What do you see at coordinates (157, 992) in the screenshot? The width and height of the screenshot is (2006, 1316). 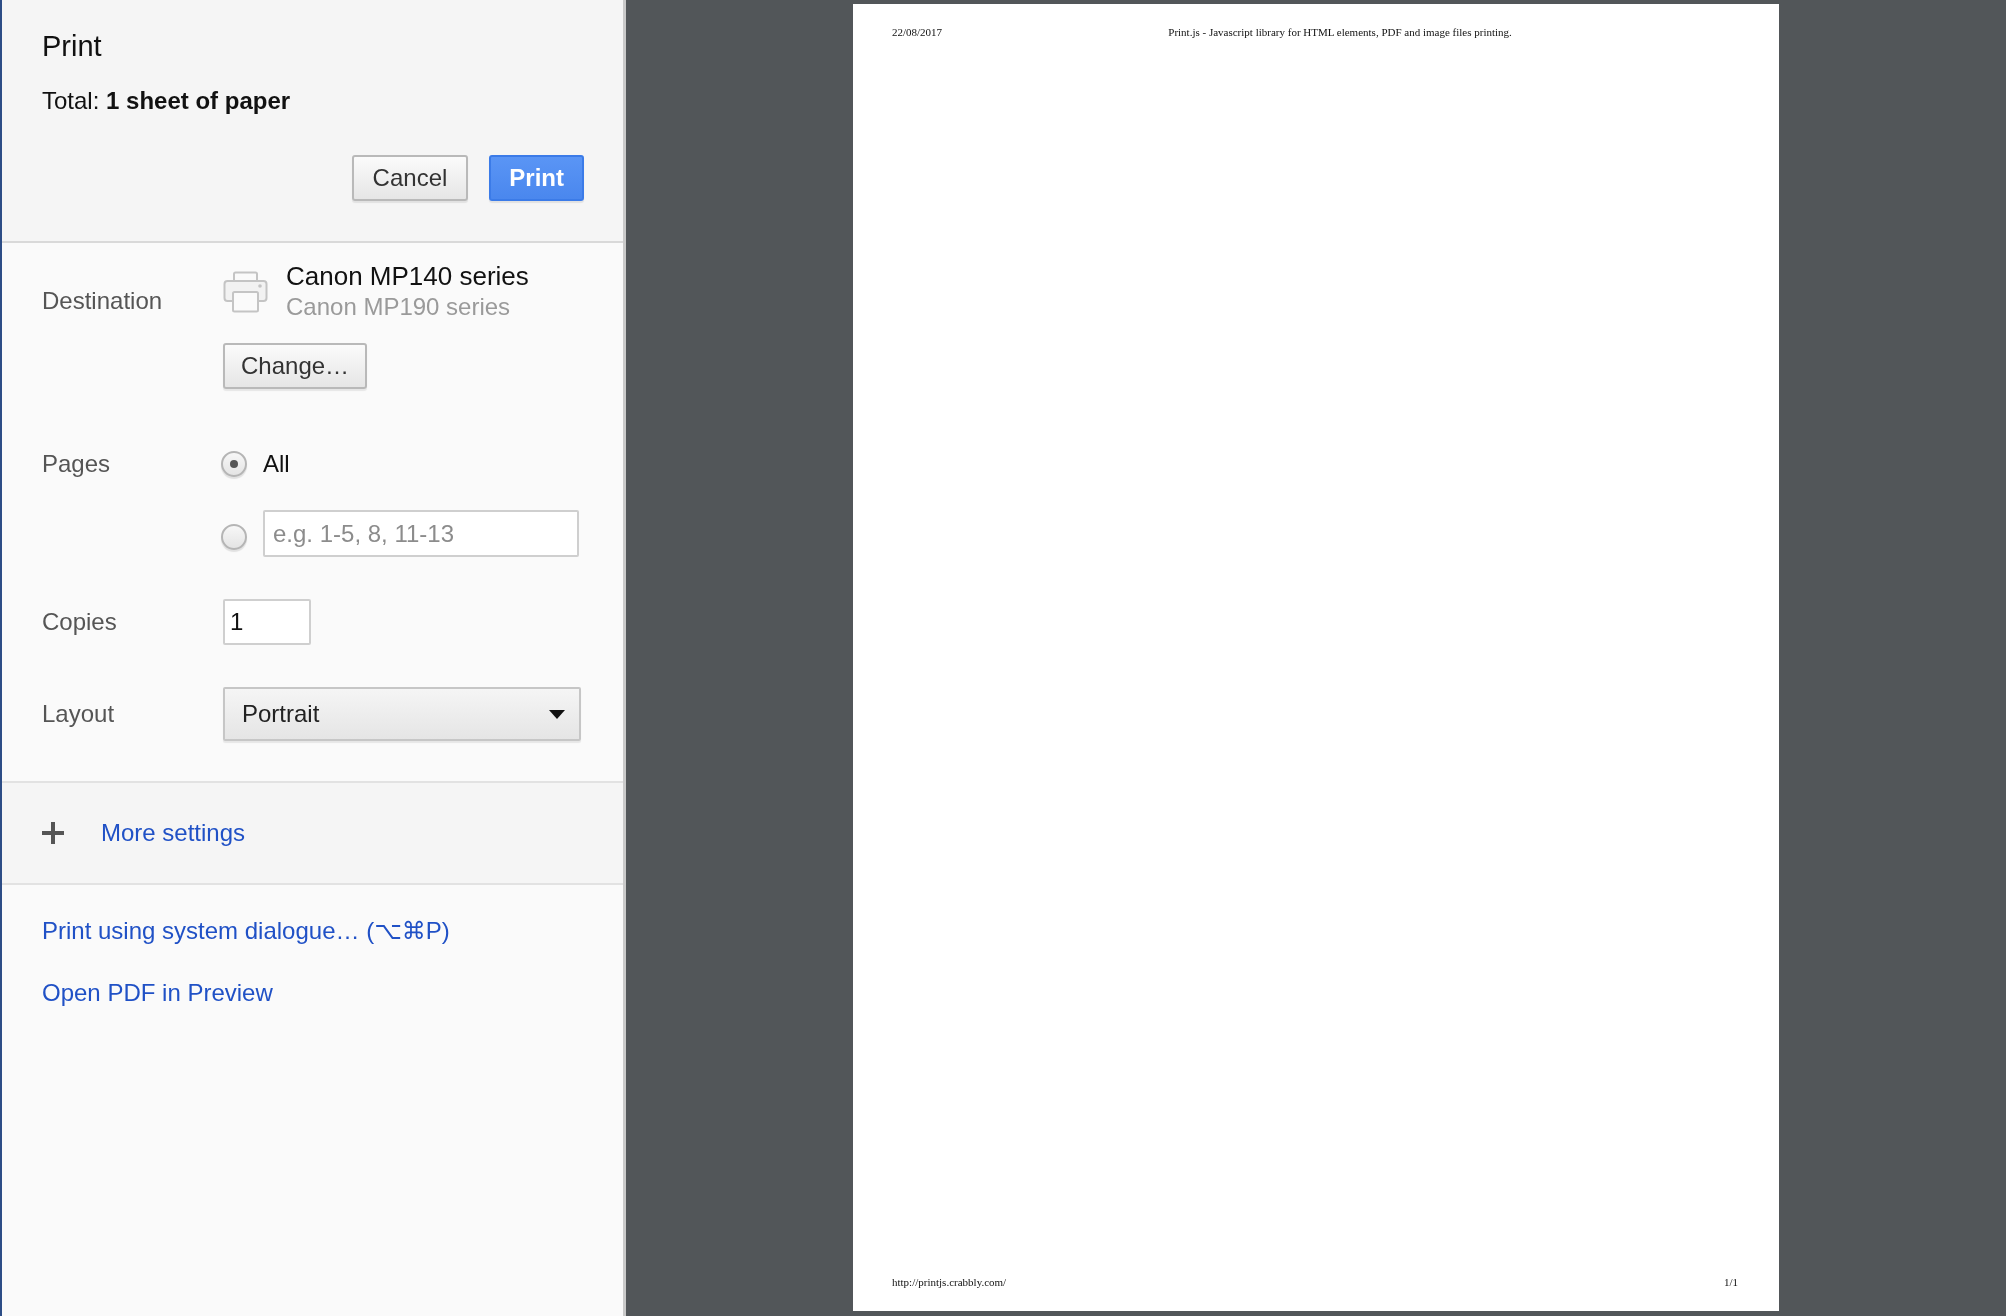 I see `dialog-link: Open PDF in Preview` at bounding box center [157, 992].